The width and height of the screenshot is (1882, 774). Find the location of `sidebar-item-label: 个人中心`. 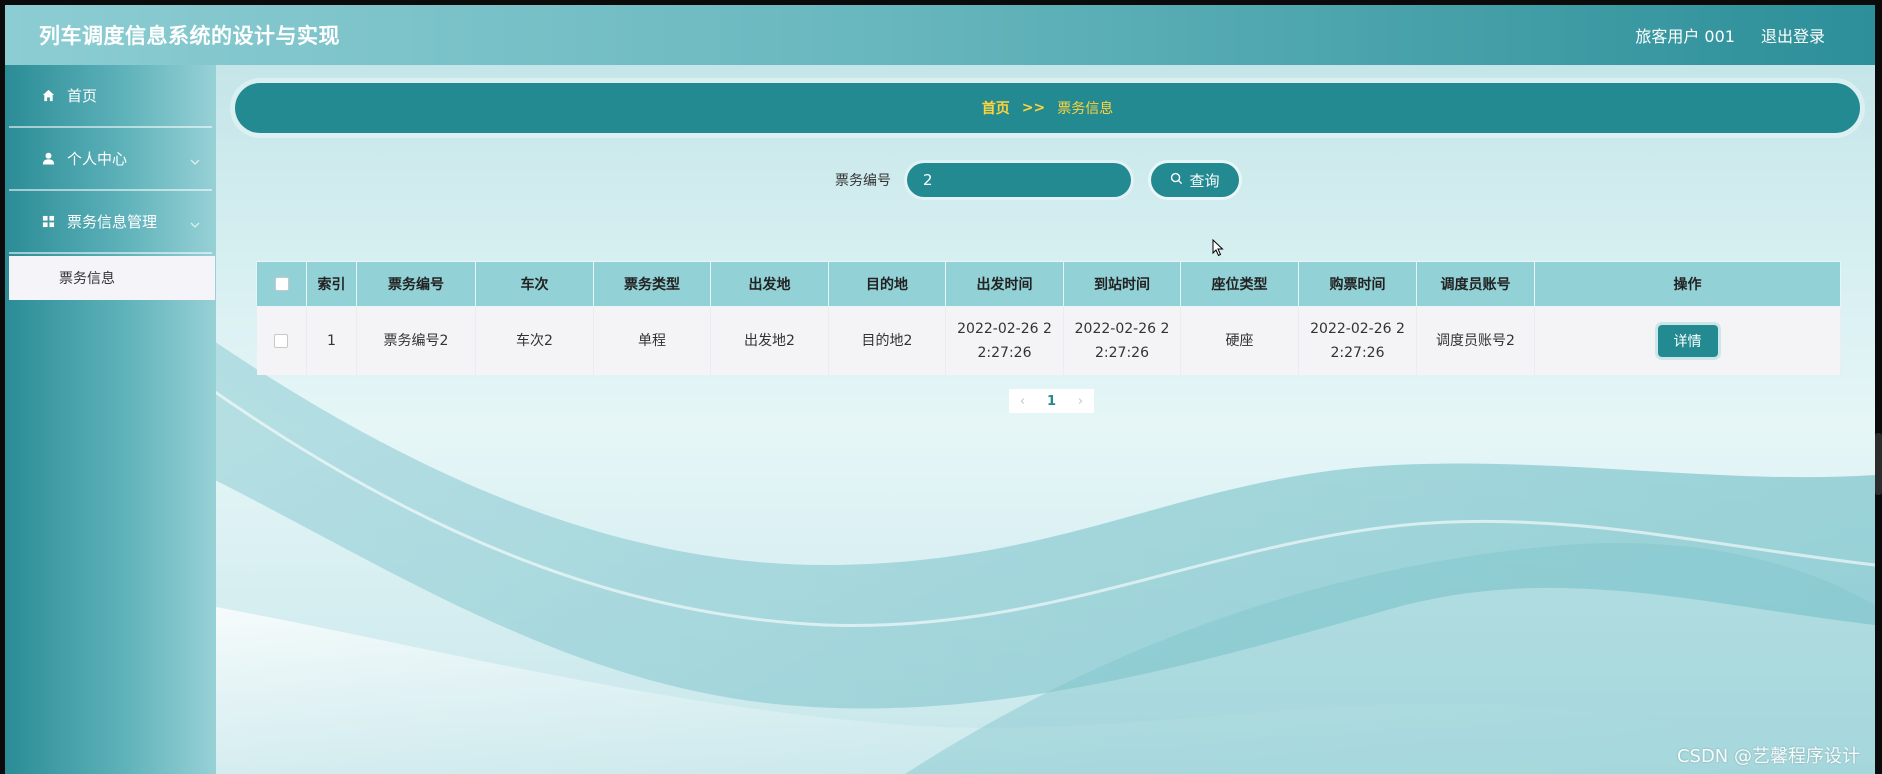

sidebar-item-label: 个人中心 is located at coordinates (97, 159).